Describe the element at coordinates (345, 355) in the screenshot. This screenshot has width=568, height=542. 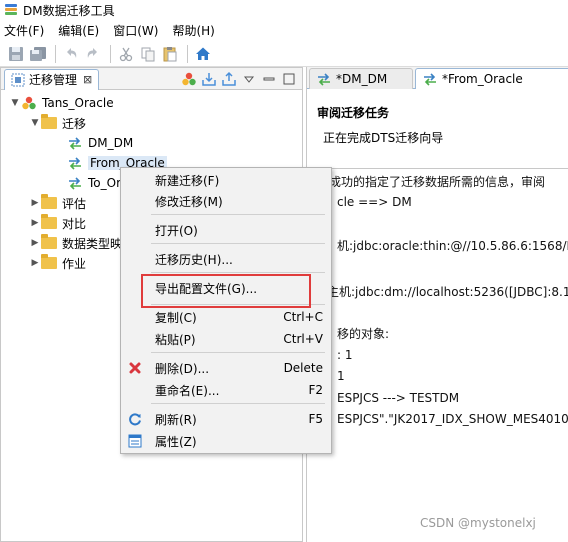
I see `summary-line: : 1` at that location.